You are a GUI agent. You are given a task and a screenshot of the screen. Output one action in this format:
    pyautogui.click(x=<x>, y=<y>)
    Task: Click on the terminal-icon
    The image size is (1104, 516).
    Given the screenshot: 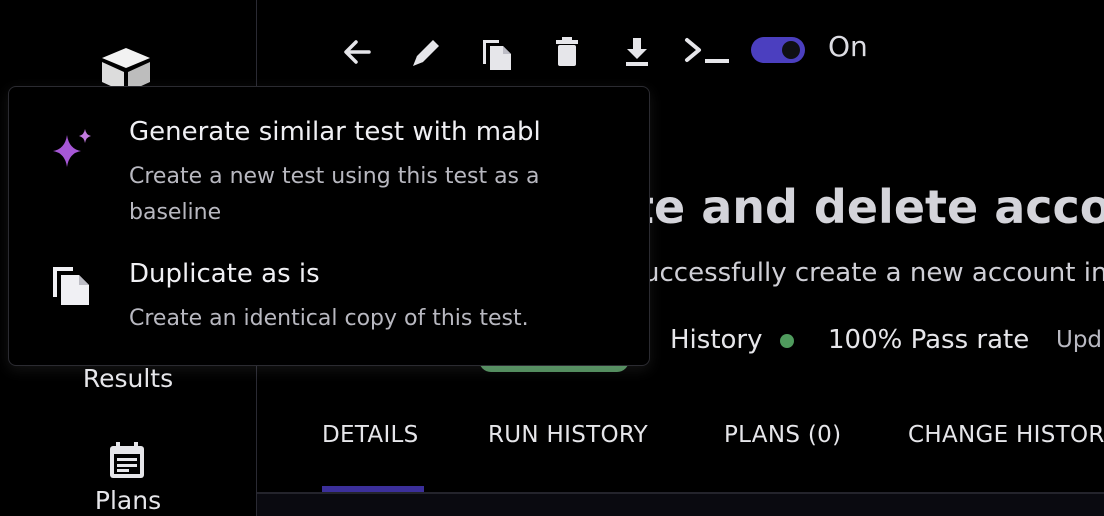 What is the action you would take?
    pyautogui.click(x=708, y=52)
    